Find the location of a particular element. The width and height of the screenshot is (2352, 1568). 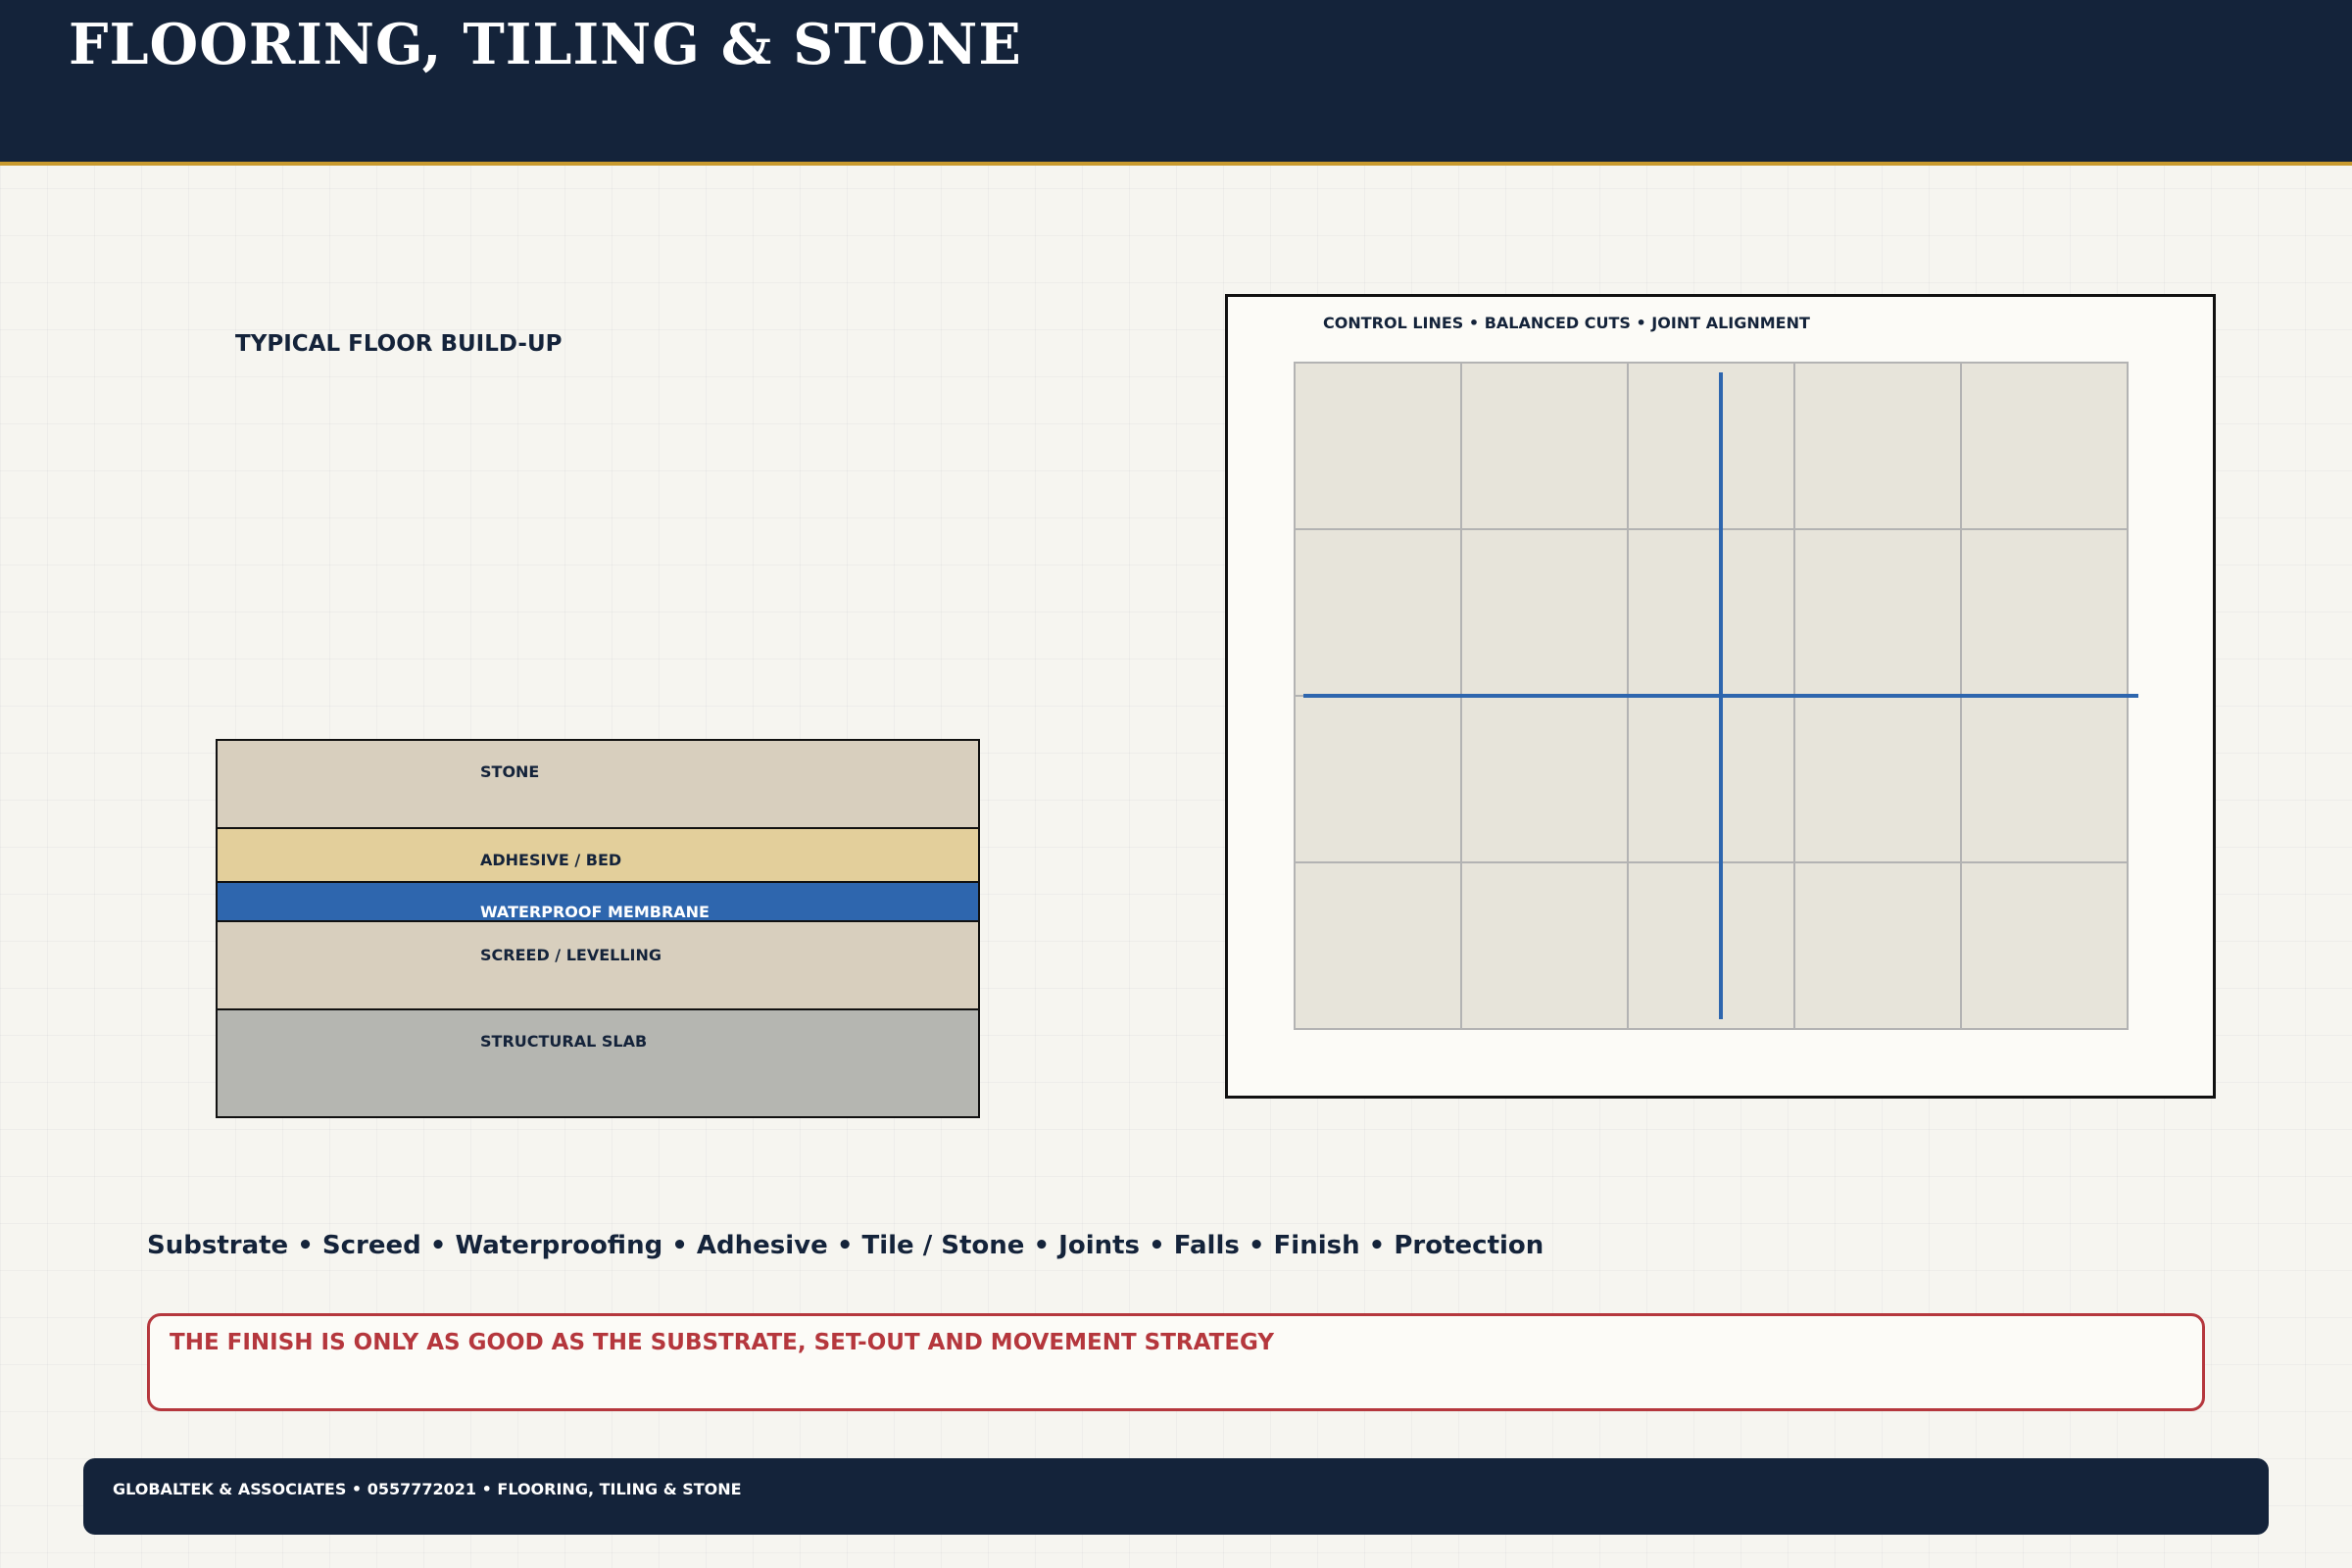

tile-r2-c0 is located at coordinates (1378, 779).